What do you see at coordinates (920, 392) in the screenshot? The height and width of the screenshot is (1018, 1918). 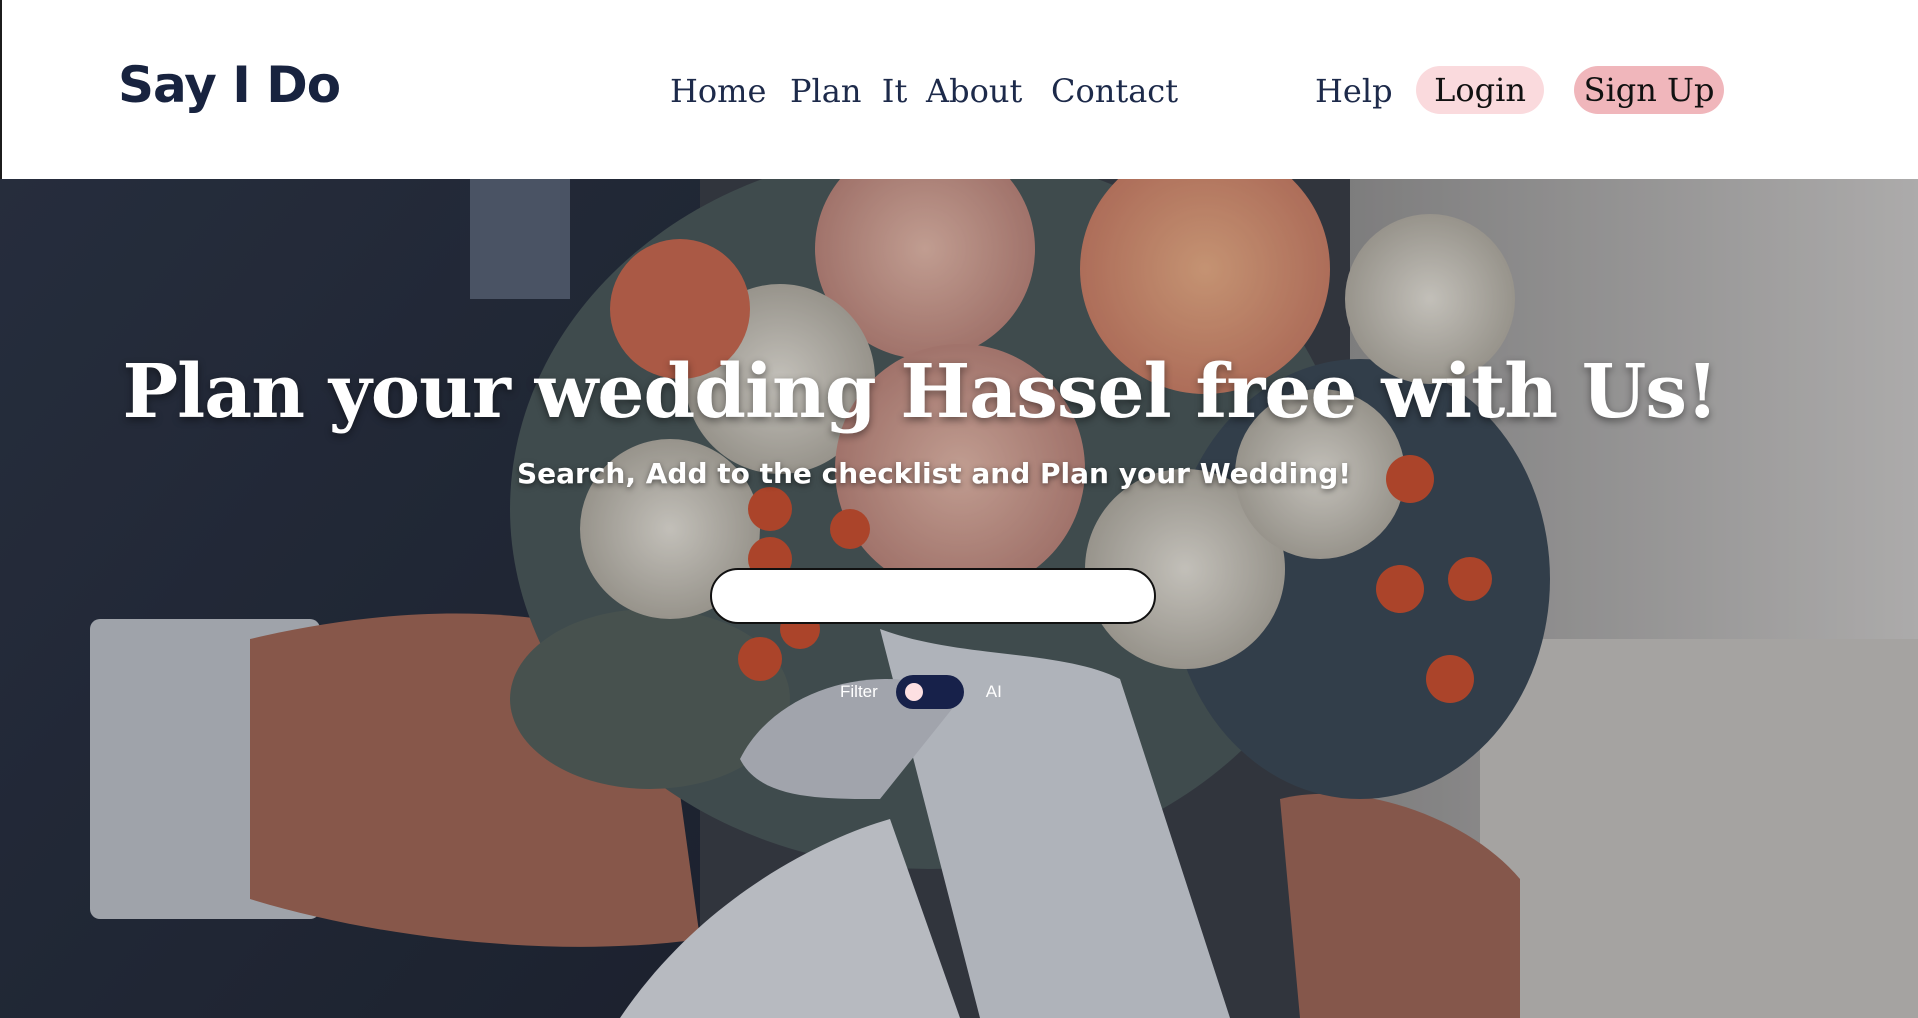 I see `hero-title: Plan your wedding Hassel free with Us!` at bounding box center [920, 392].